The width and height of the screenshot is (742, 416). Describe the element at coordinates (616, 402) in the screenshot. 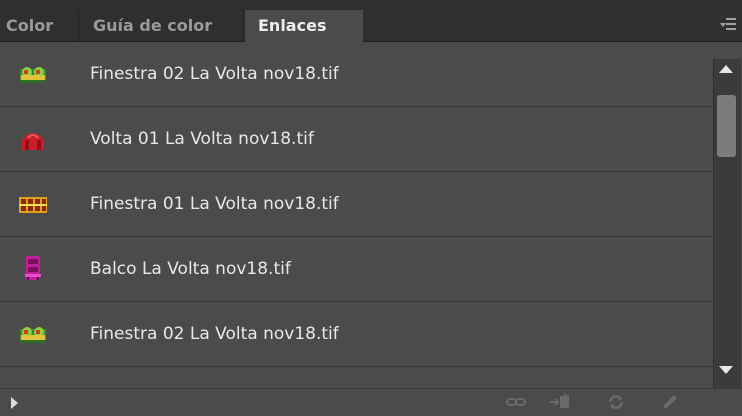

I see `update-link-icon` at that location.